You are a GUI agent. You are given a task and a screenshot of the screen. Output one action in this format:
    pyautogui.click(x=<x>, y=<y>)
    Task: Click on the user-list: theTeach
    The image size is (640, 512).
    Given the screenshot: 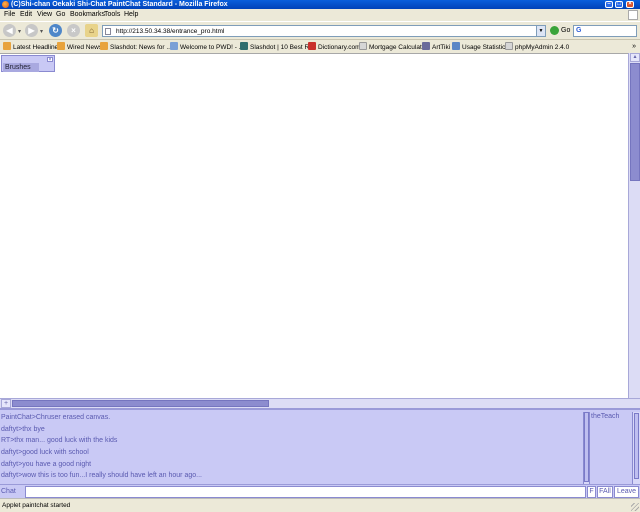 What is the action you would take?
    pyautogui.click(x=611, y=448)
    